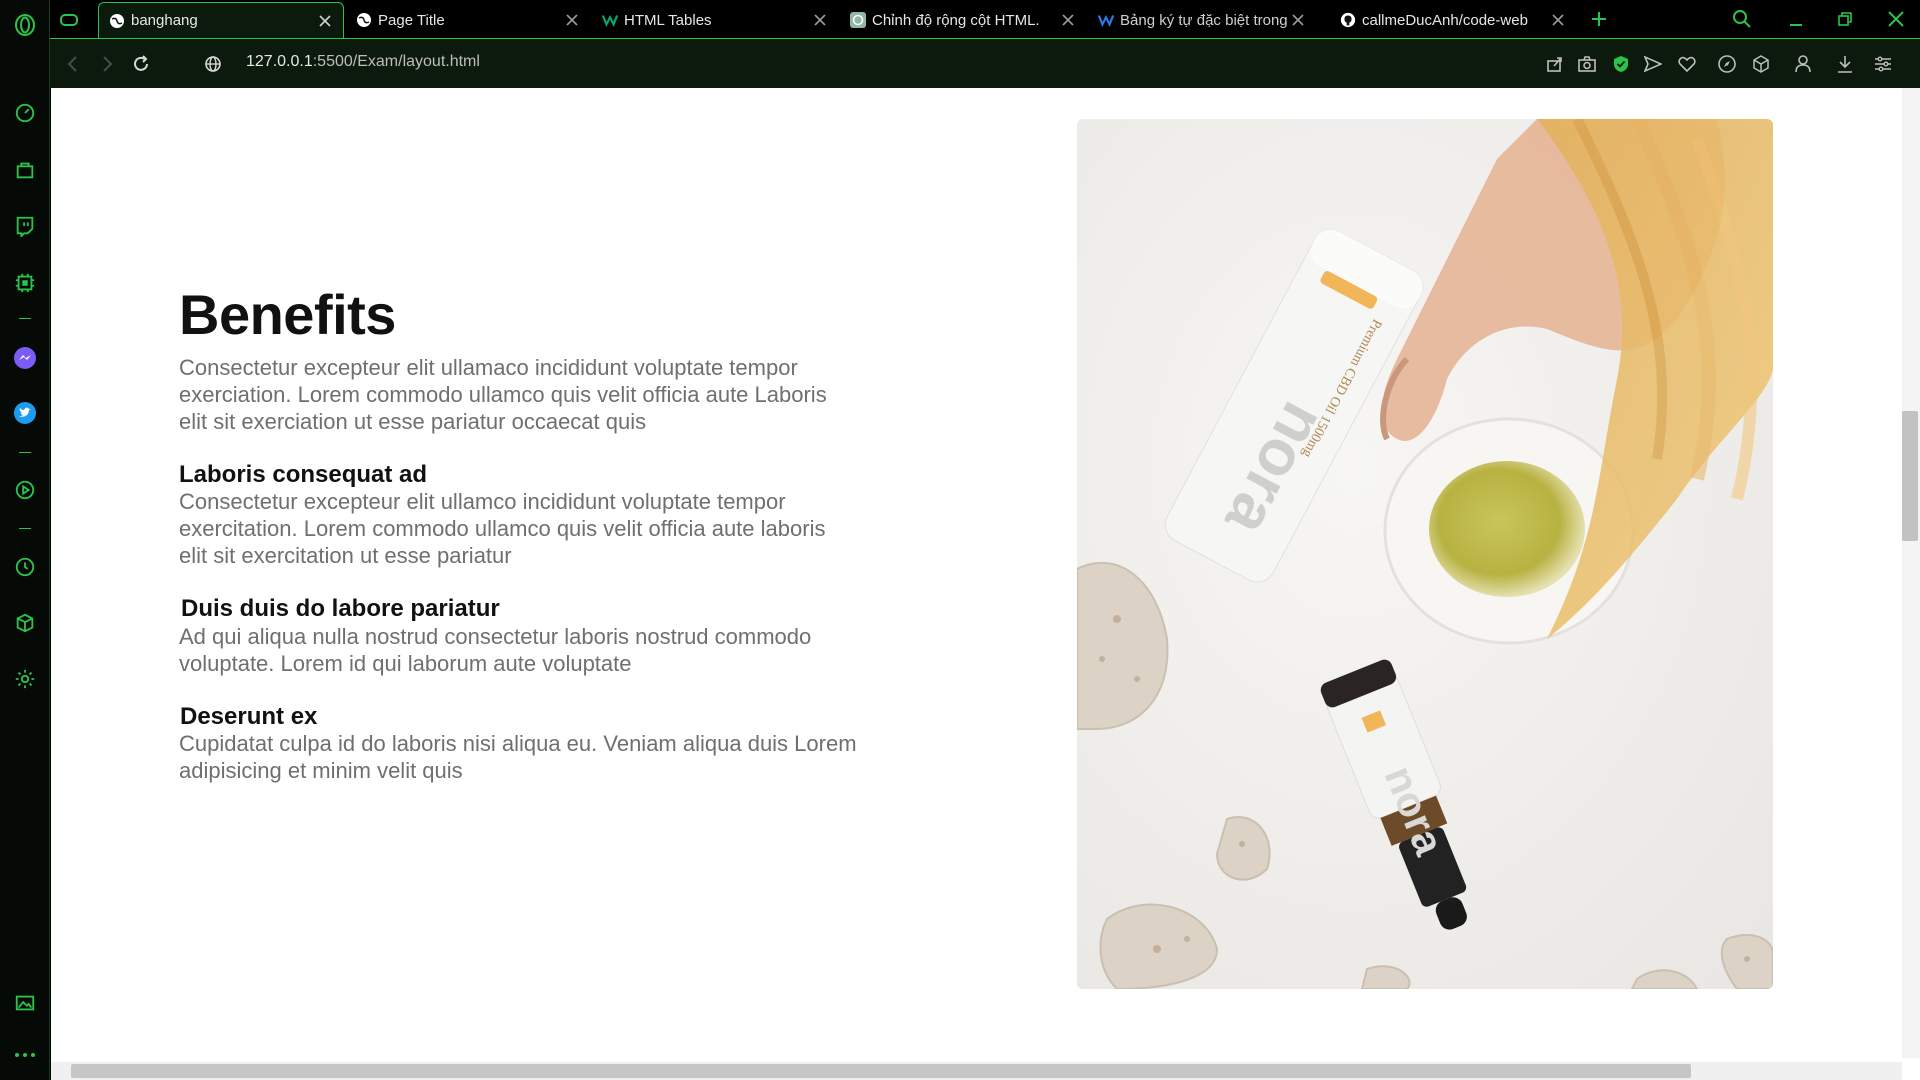 This screenshot has width=1920, height=1080. Describe the element at coordinates (25, 623) in the screenshot. I see `extensions-cube-icon` at that location.